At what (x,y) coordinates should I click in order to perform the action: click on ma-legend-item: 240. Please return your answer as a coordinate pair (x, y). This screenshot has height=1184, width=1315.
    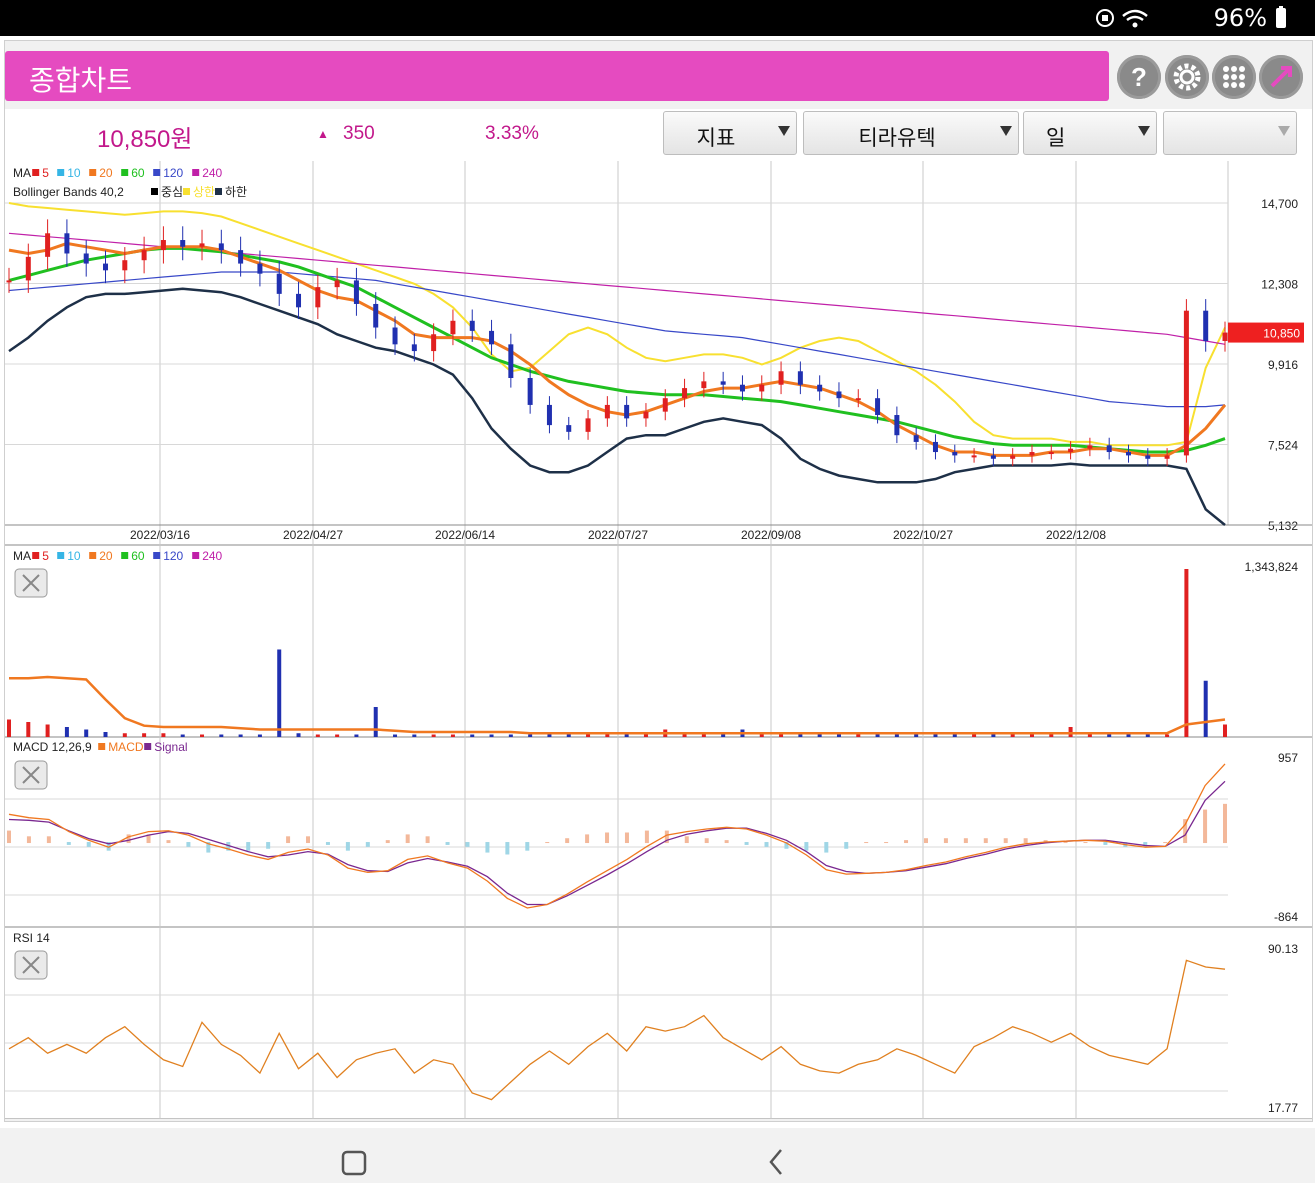
    Looking at the image, I should click on (212, 173).